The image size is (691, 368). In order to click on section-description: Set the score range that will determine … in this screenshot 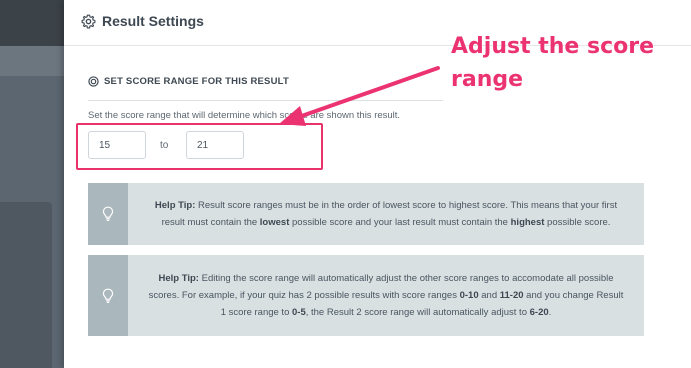, I will do `click(244, 115)`.